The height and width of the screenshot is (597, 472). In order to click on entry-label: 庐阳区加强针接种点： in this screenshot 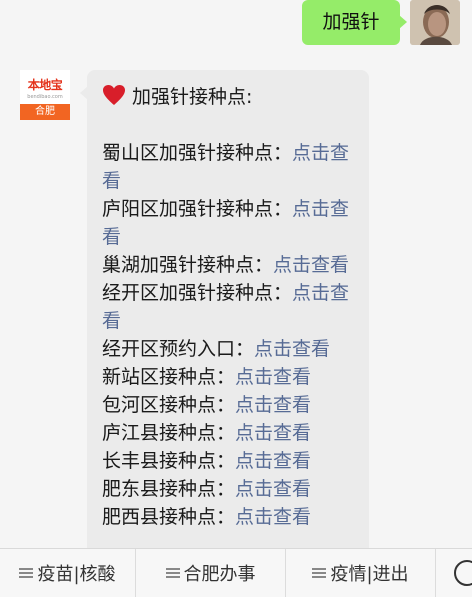, I will do `click(197, 209)`.